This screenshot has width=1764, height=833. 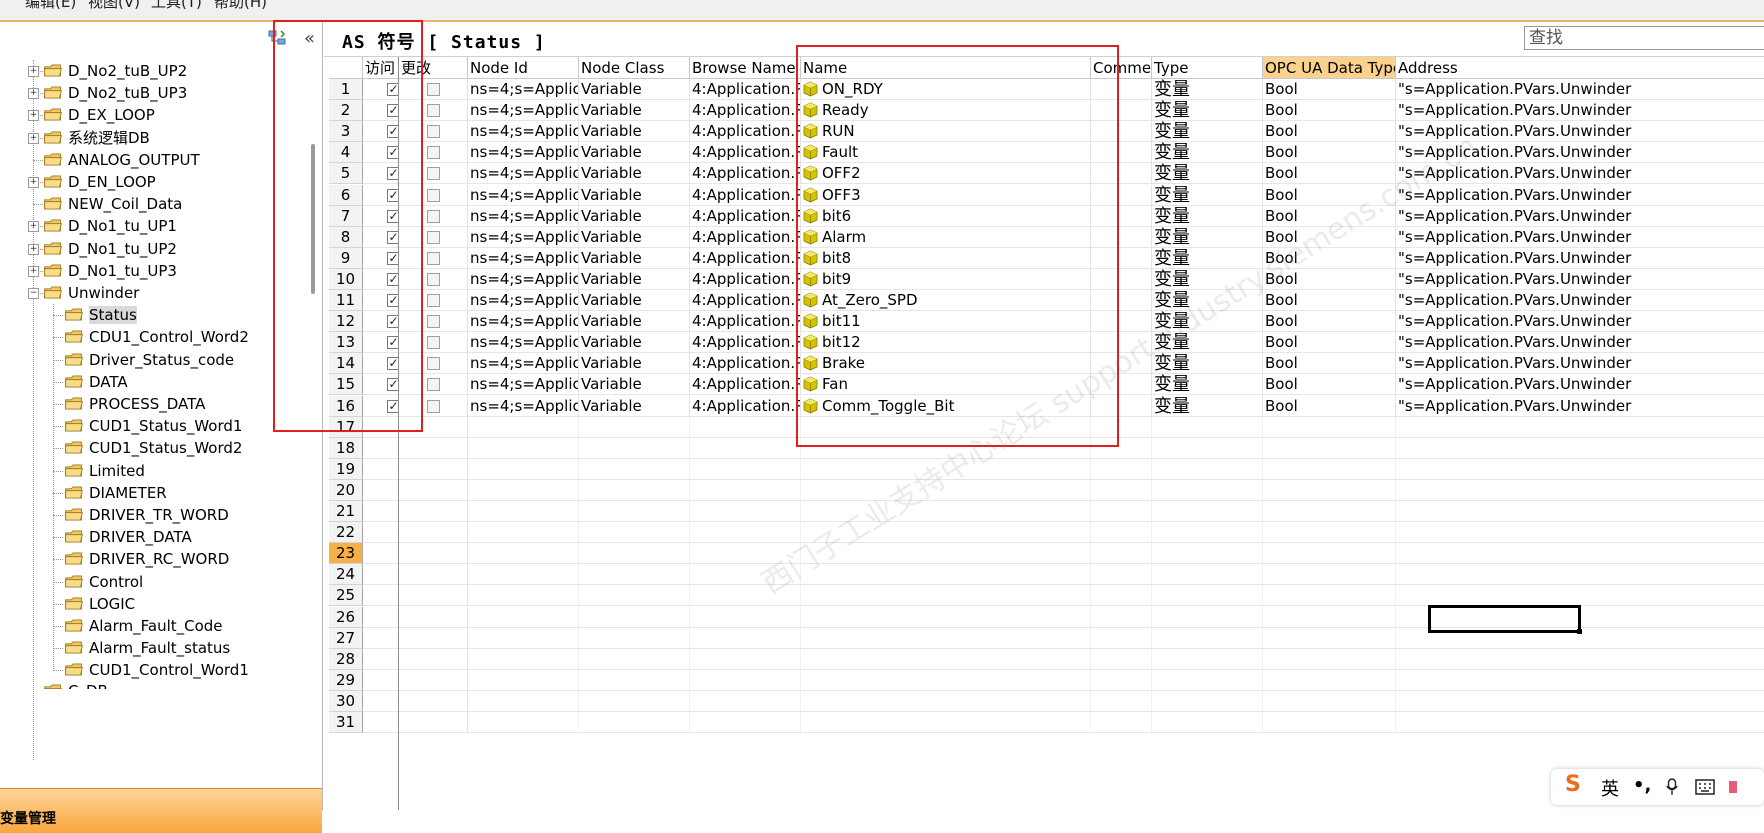 I want to click on column-header-6: Commen, so click(x=1121, y=68).